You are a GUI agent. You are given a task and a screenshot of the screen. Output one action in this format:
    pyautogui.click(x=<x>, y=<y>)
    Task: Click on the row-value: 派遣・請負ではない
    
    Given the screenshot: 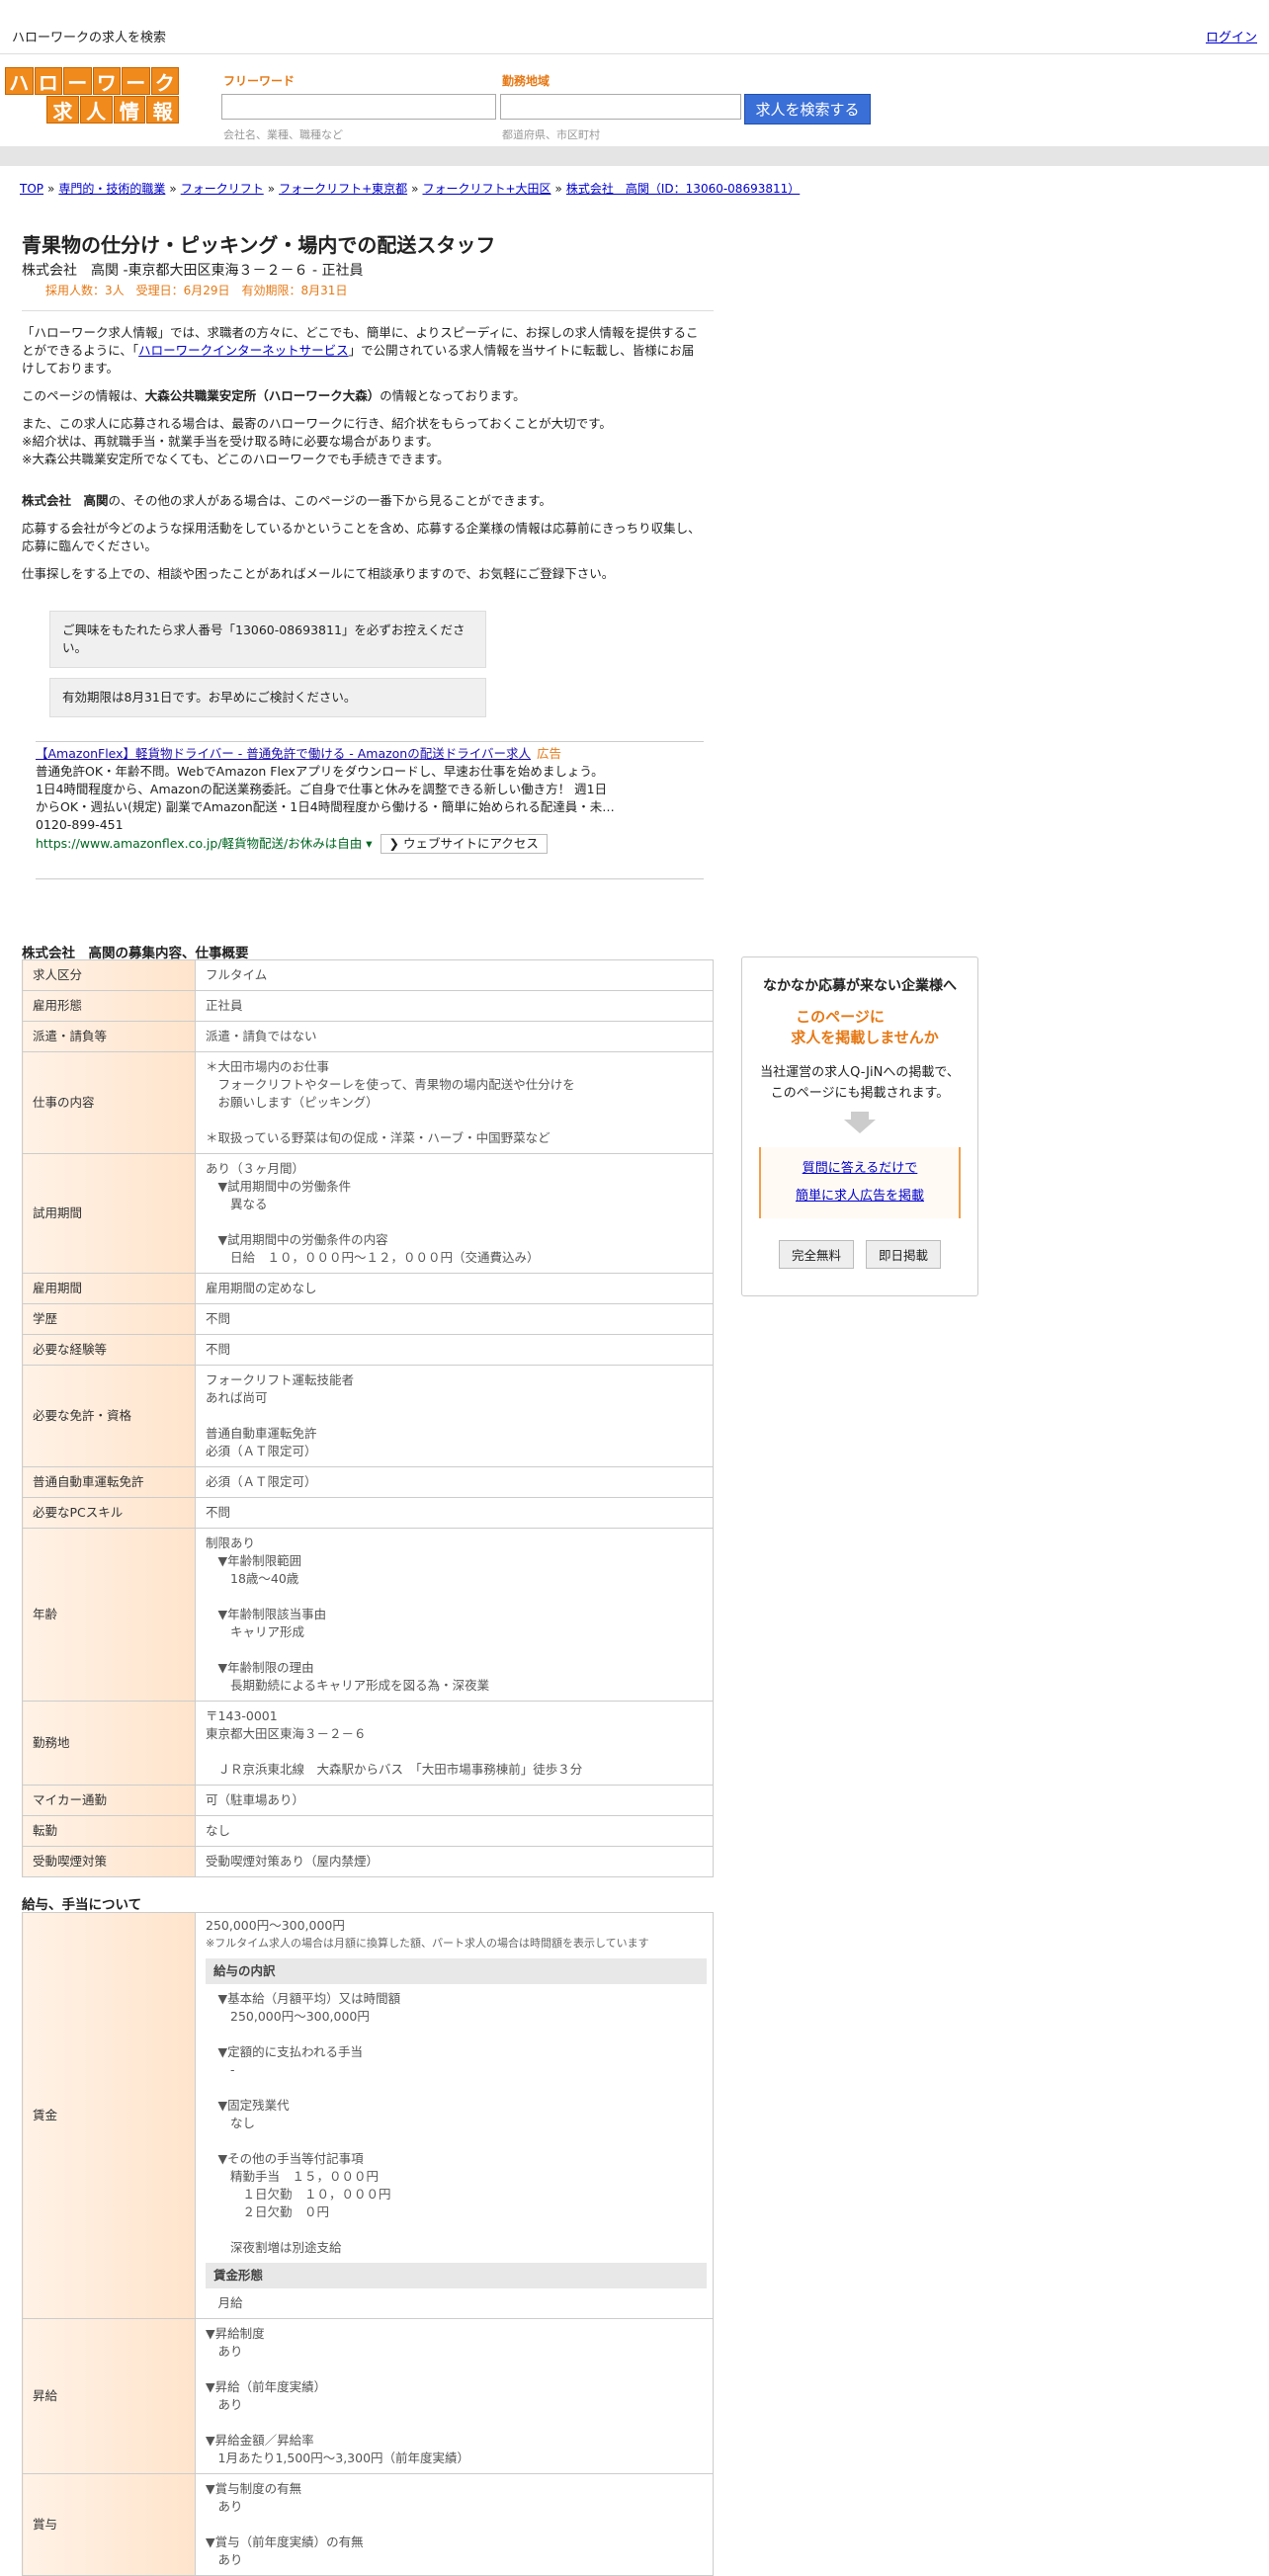 What is the action you would take?
    pyautogui.click(x=454, y=1036)
    